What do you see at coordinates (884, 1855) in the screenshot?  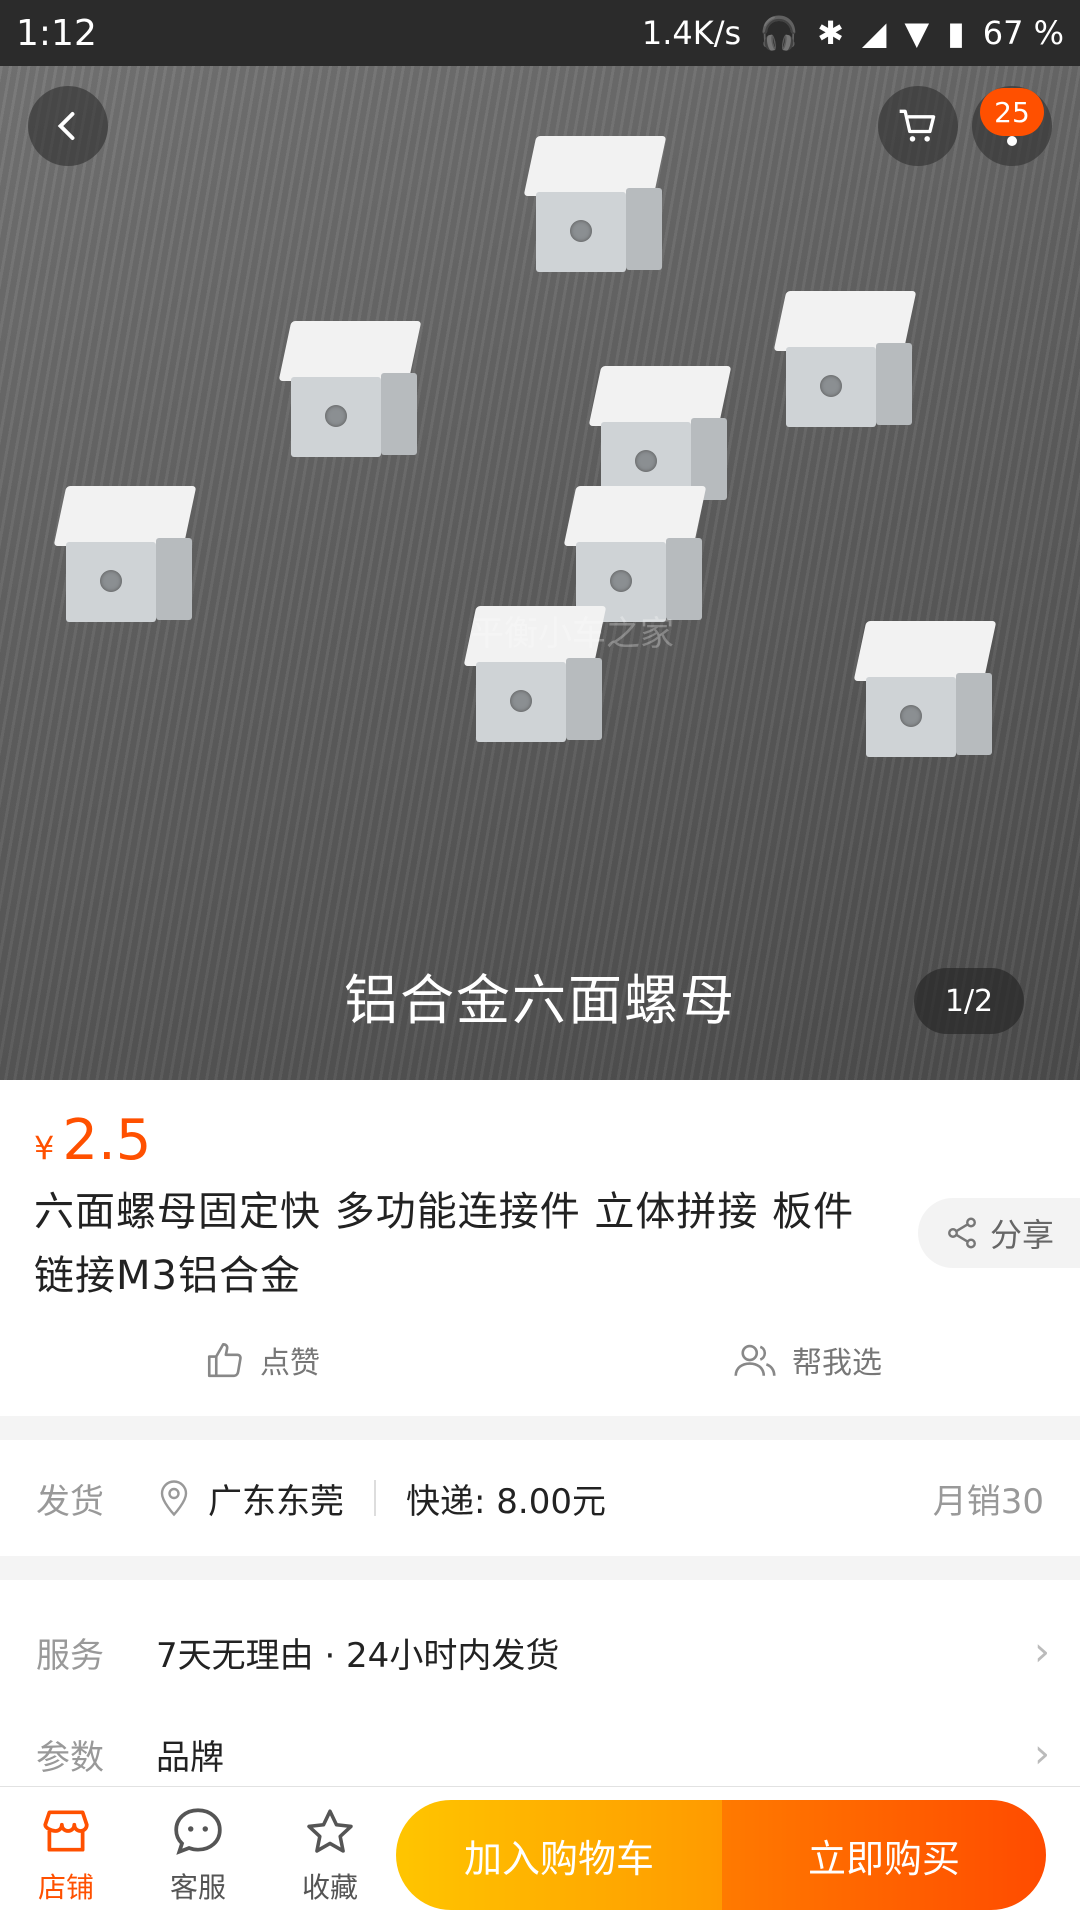 I see `buy-now-button: 立即购买` at bounding box center [884, 1855].